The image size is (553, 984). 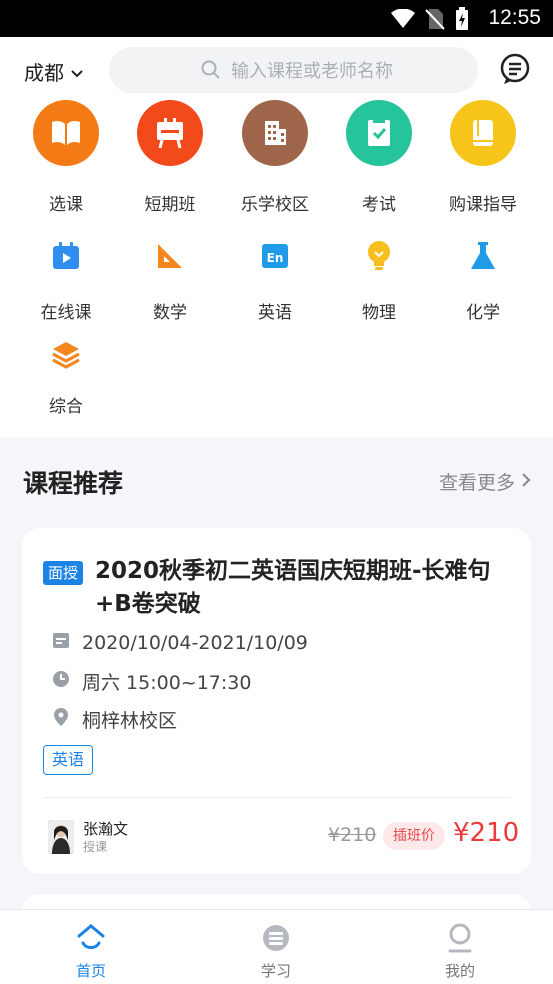 I want to click on category-label: 英语, so click(x=275, y=313).